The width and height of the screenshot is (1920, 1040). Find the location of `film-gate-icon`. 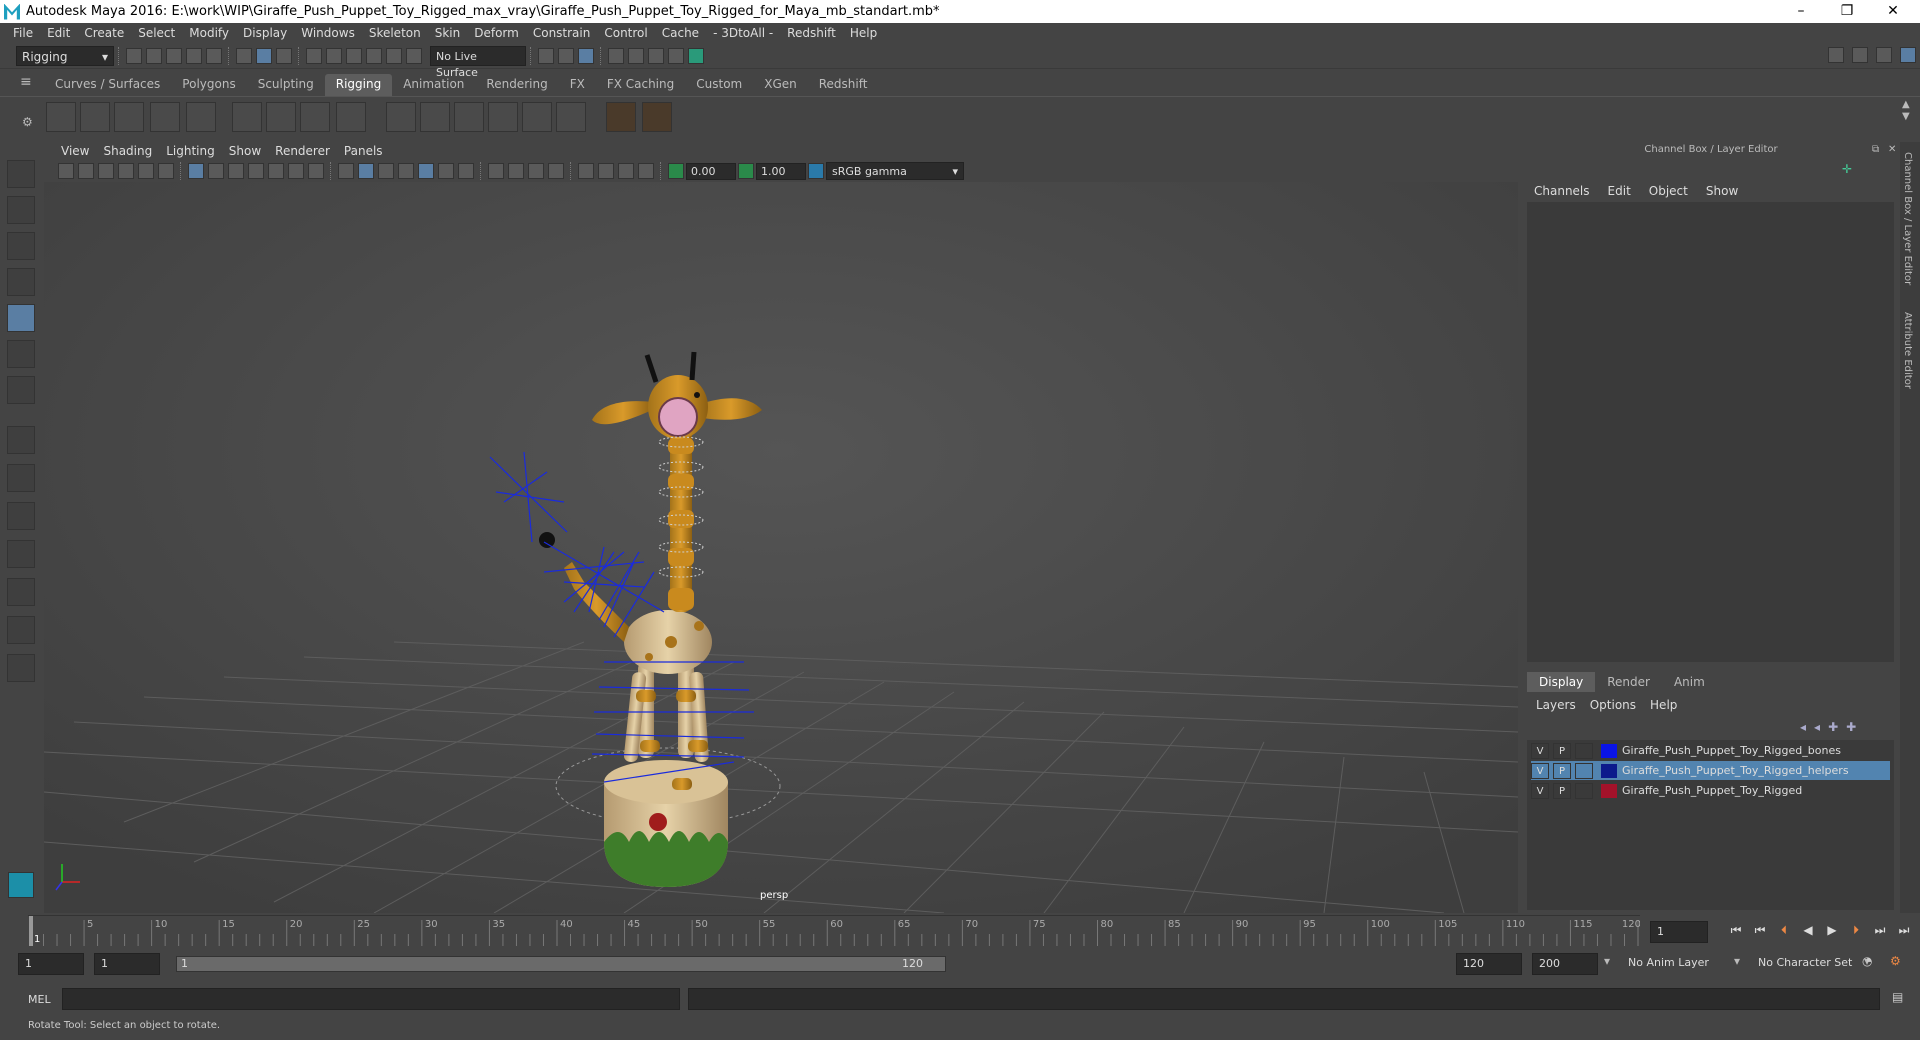

film-gate-icon is located at coordinates (216, 171).